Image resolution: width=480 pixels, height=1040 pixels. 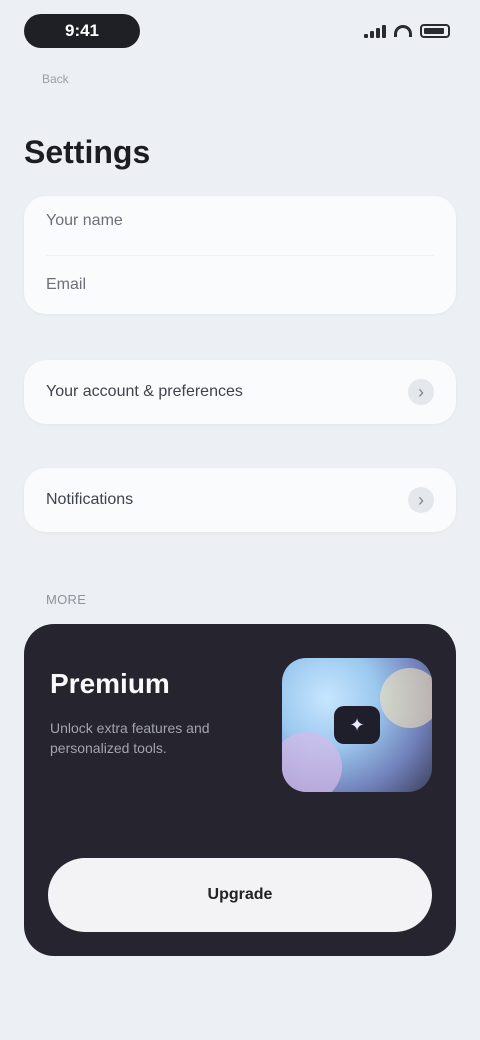 I want to click on battery-icon, so click(x=435, y=31).